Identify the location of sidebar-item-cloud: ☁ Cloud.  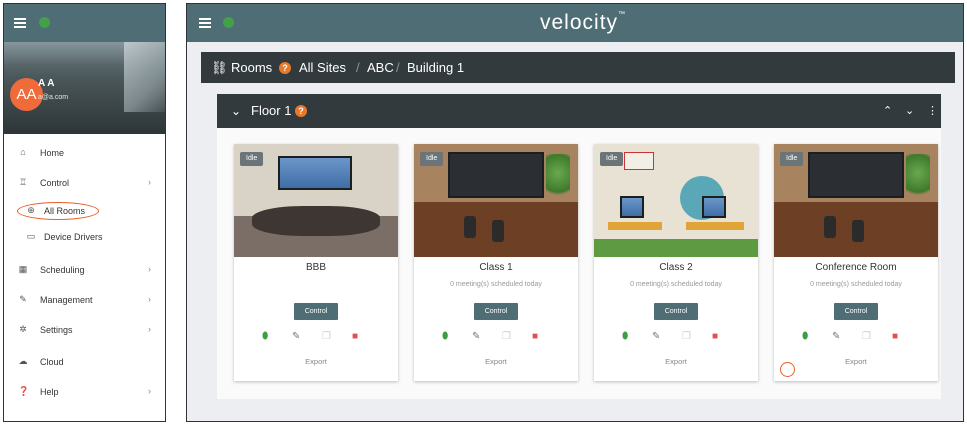
(84, 362).